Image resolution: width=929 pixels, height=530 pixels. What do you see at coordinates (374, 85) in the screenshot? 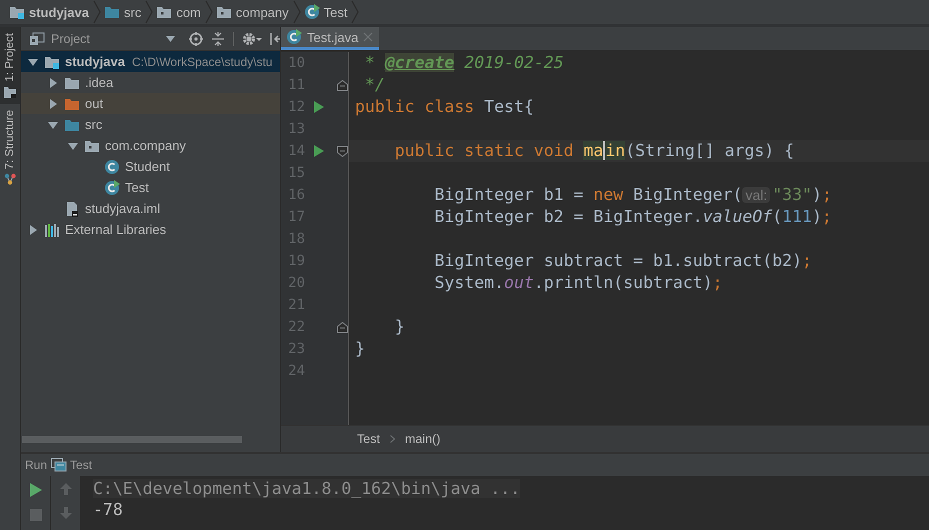
I see `code-line: */` at bounding box center [374, 85].